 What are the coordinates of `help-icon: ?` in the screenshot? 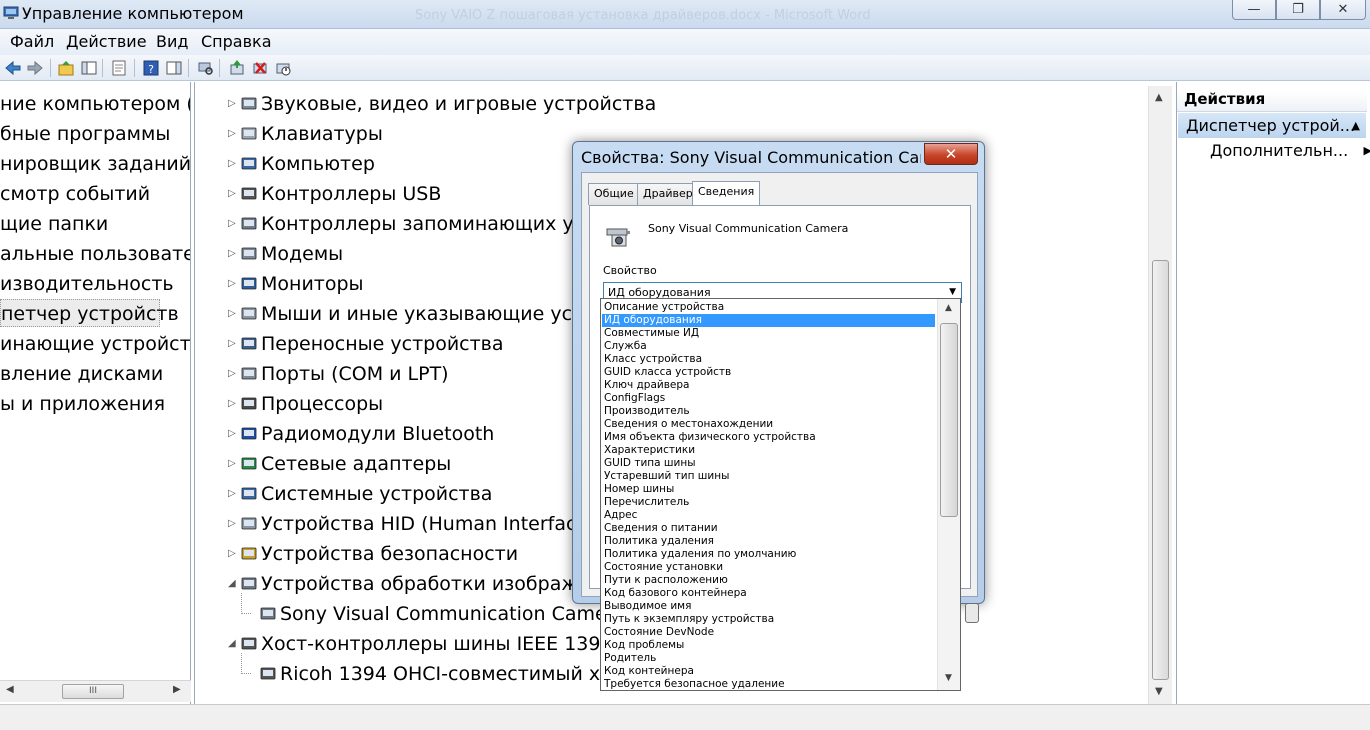 It's located at (151, 68).